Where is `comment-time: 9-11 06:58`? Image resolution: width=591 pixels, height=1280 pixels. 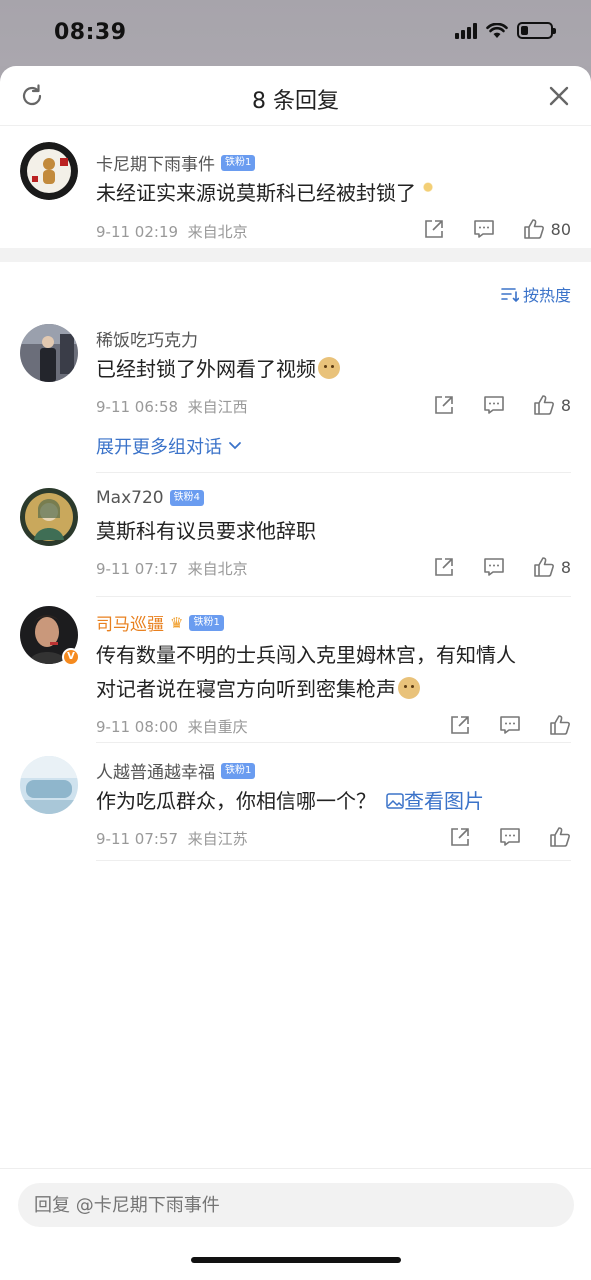
comment-time: 9-11 06:58 is located at coordinates (137, 407).